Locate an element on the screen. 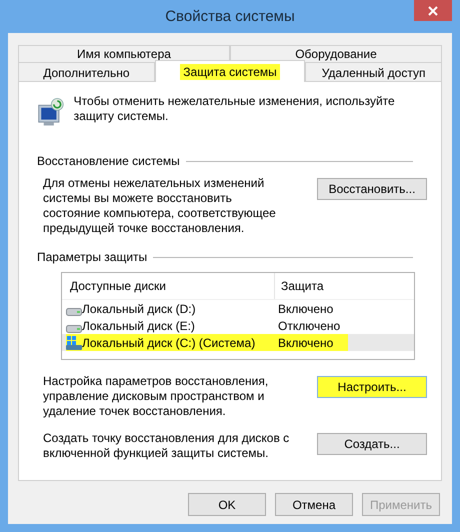 The height and width of the screenshot is (532, 460). tab: Защита системы is located at coordinates (230, 71).